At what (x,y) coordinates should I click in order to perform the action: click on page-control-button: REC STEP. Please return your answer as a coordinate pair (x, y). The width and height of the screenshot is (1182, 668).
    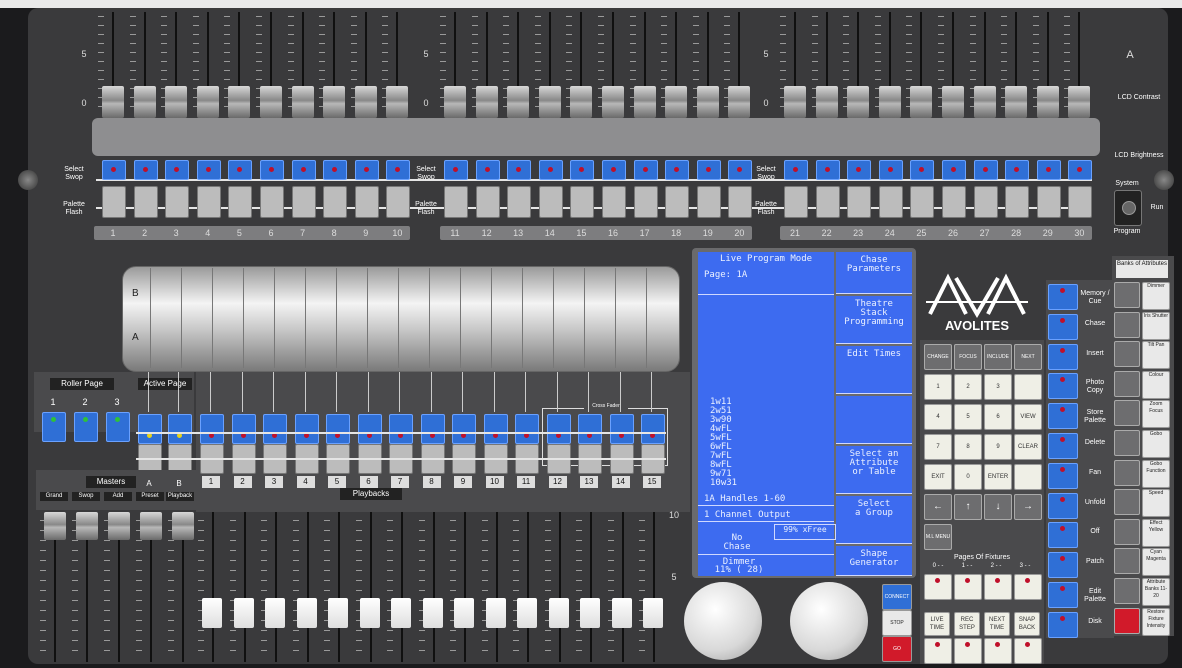
    Looking at the image, I should click on (967, 624).